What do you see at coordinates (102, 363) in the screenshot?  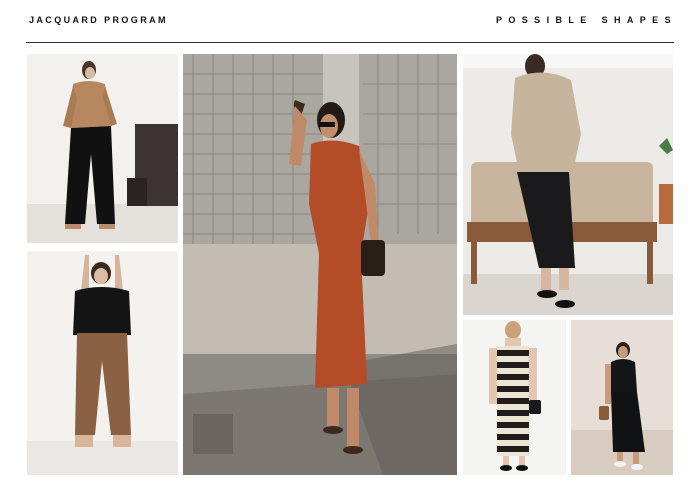 I see `photo-black-top-brown-trousers` at bounding box center [102, 363].